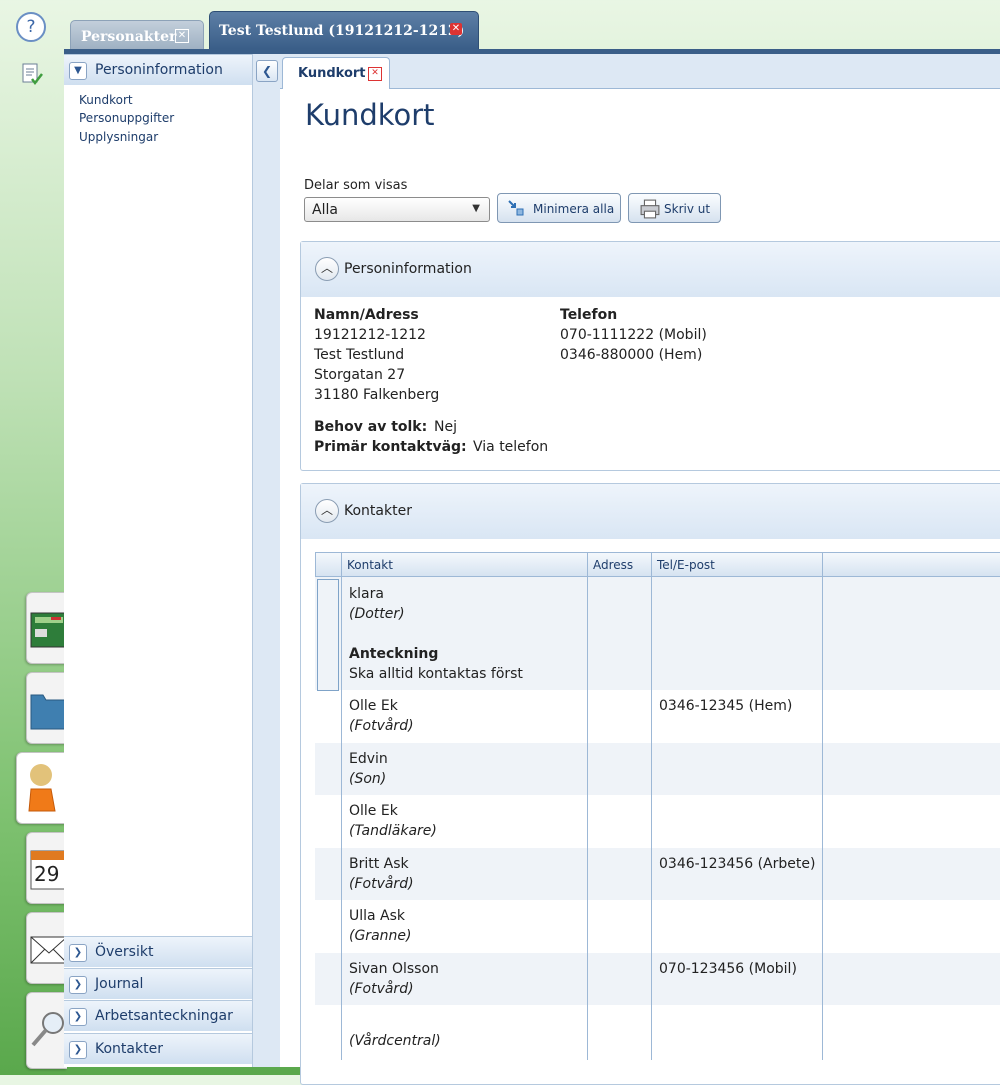 Image resolution: width=1000 pixels, height=1085 pixels. I want to click on minimize-icon, so click(516, 208).